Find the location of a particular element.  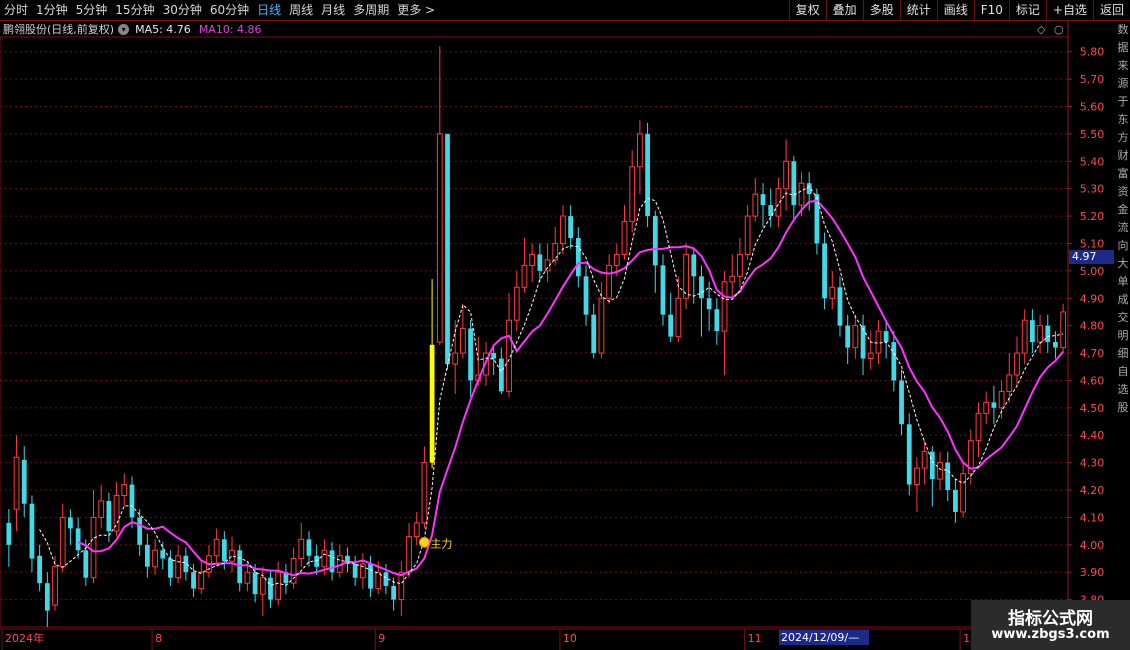

action-button-4: 画线 is located at coordinates (955, 10).